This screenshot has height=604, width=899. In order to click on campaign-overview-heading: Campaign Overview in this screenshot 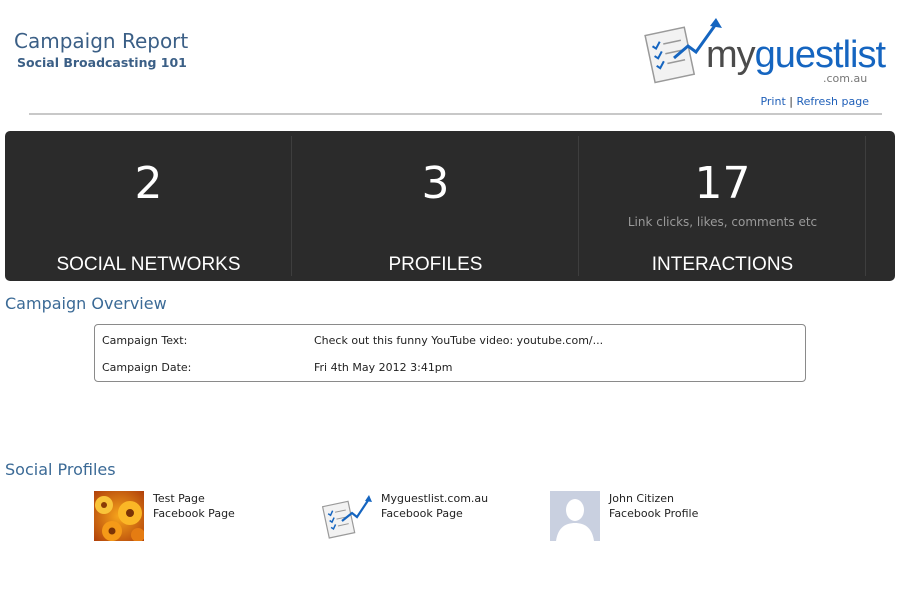, I will do `click(86, 303)`.